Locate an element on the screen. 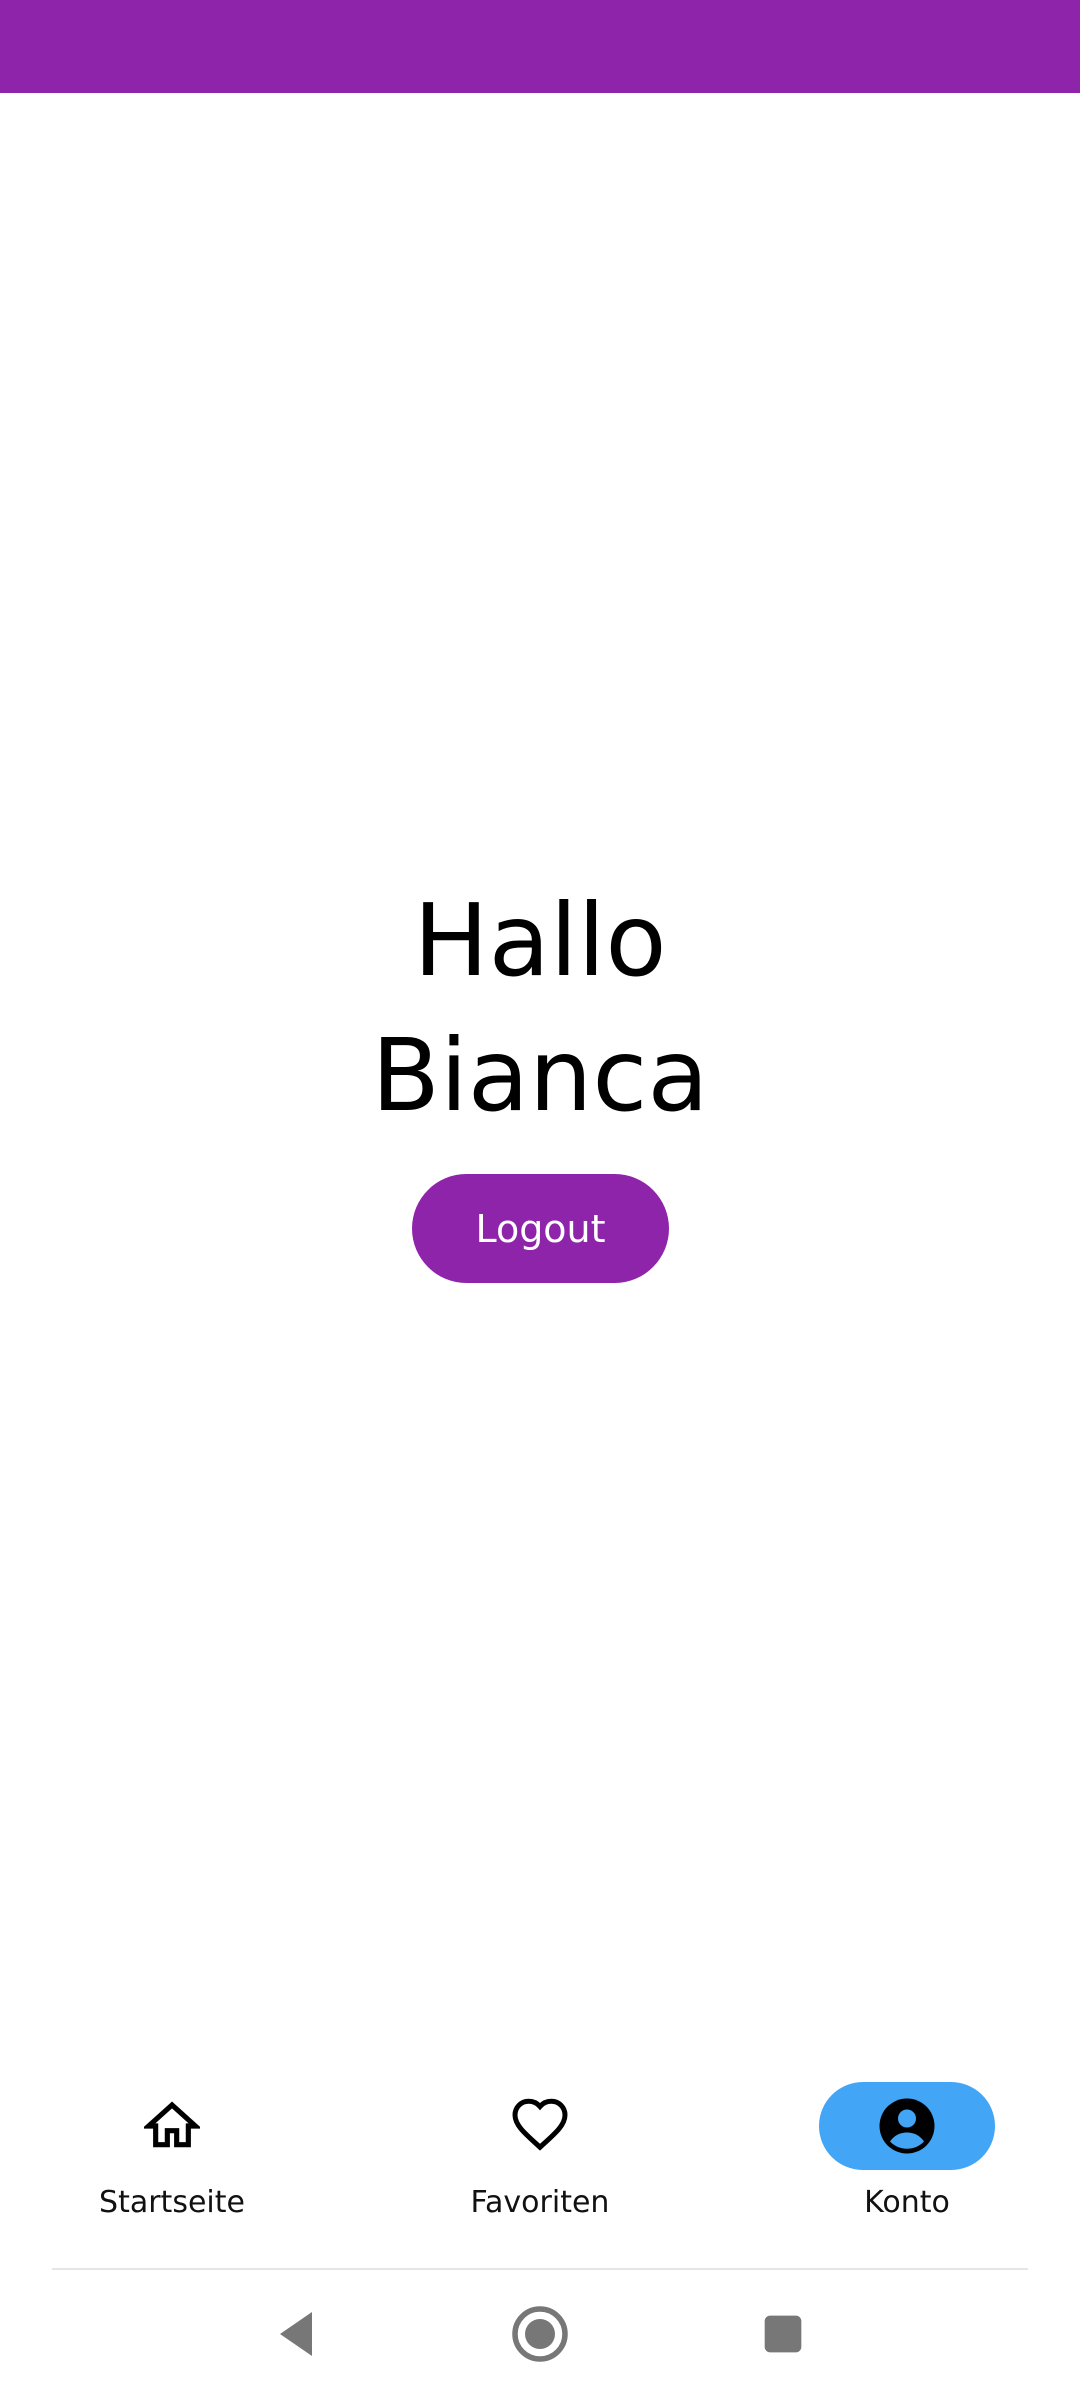 This screenshot has width=1080, height=2400. system-back-button is located at coordinates (296, 2334).